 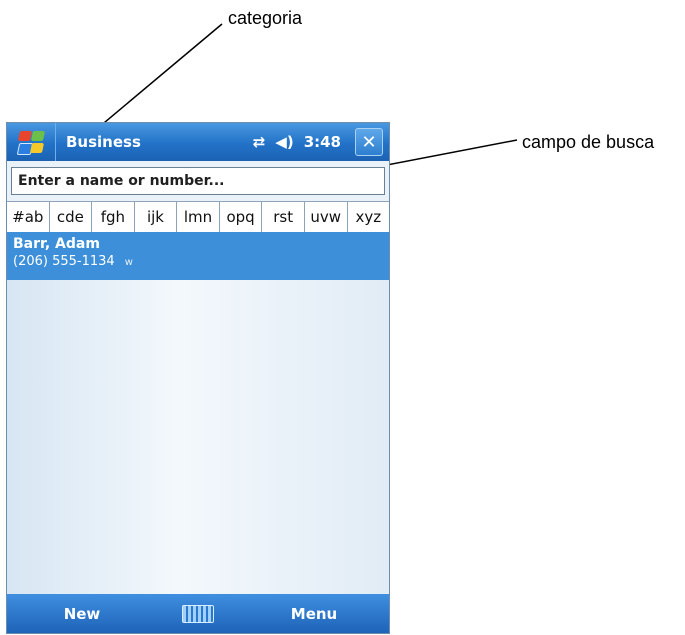 I want to click on callout-categoria: categoria, so click(x=265, y=18).